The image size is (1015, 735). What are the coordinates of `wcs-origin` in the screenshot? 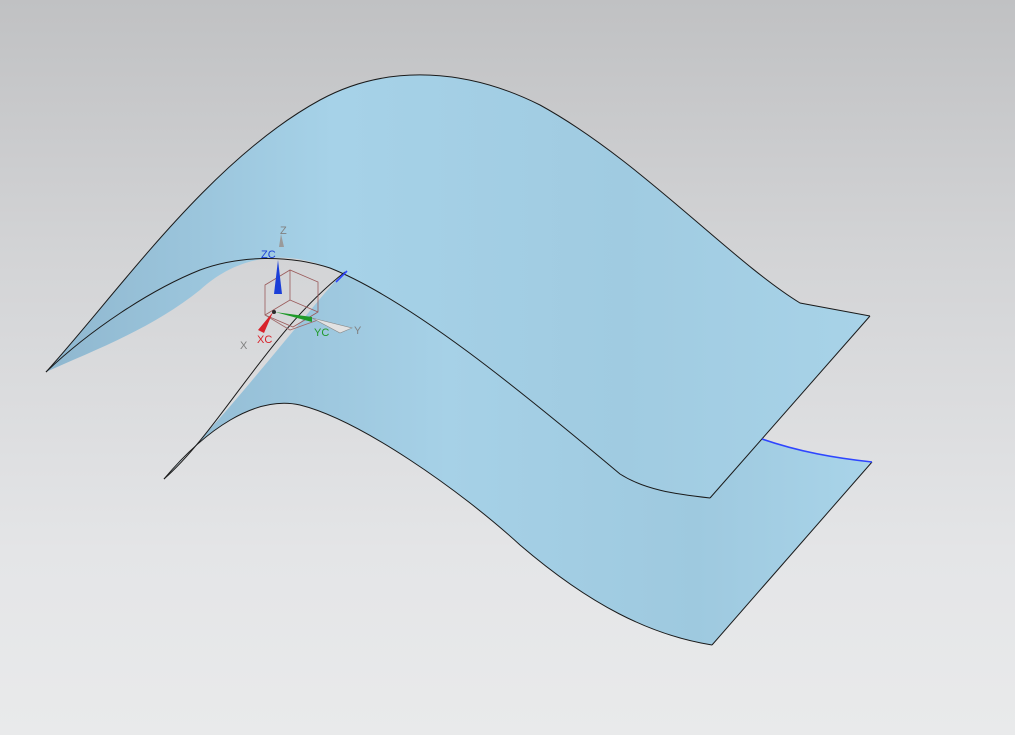 It's located at (274, 312).